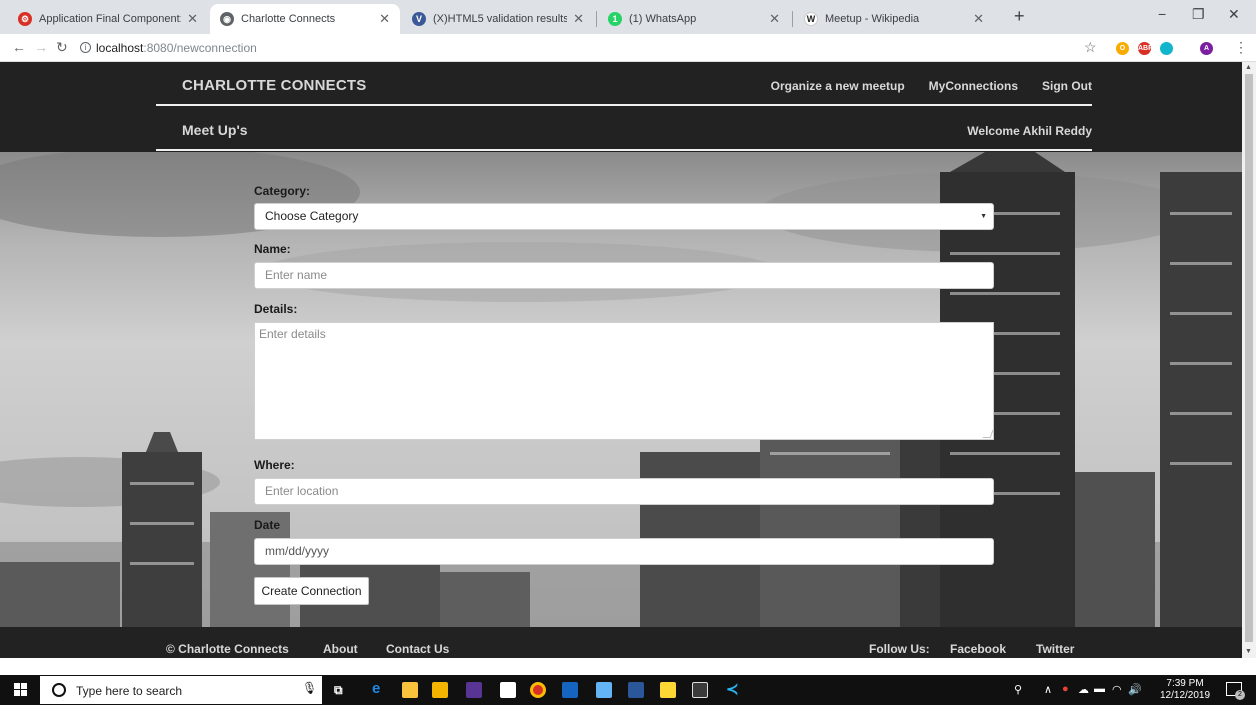 The width and height of the screenshot is (1256, 705). I want to click on location-input: Enter location, so click(624, 491).